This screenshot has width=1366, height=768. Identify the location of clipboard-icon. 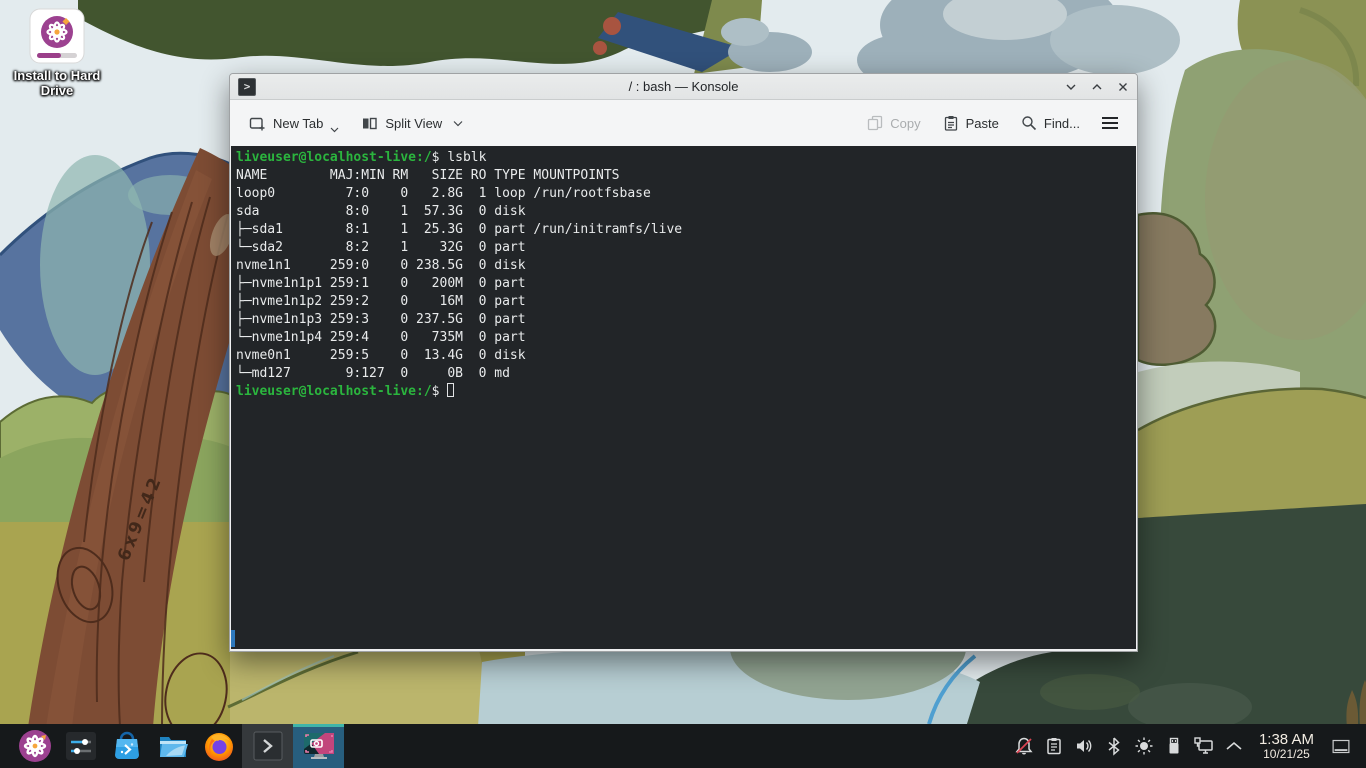
(1054, 746).